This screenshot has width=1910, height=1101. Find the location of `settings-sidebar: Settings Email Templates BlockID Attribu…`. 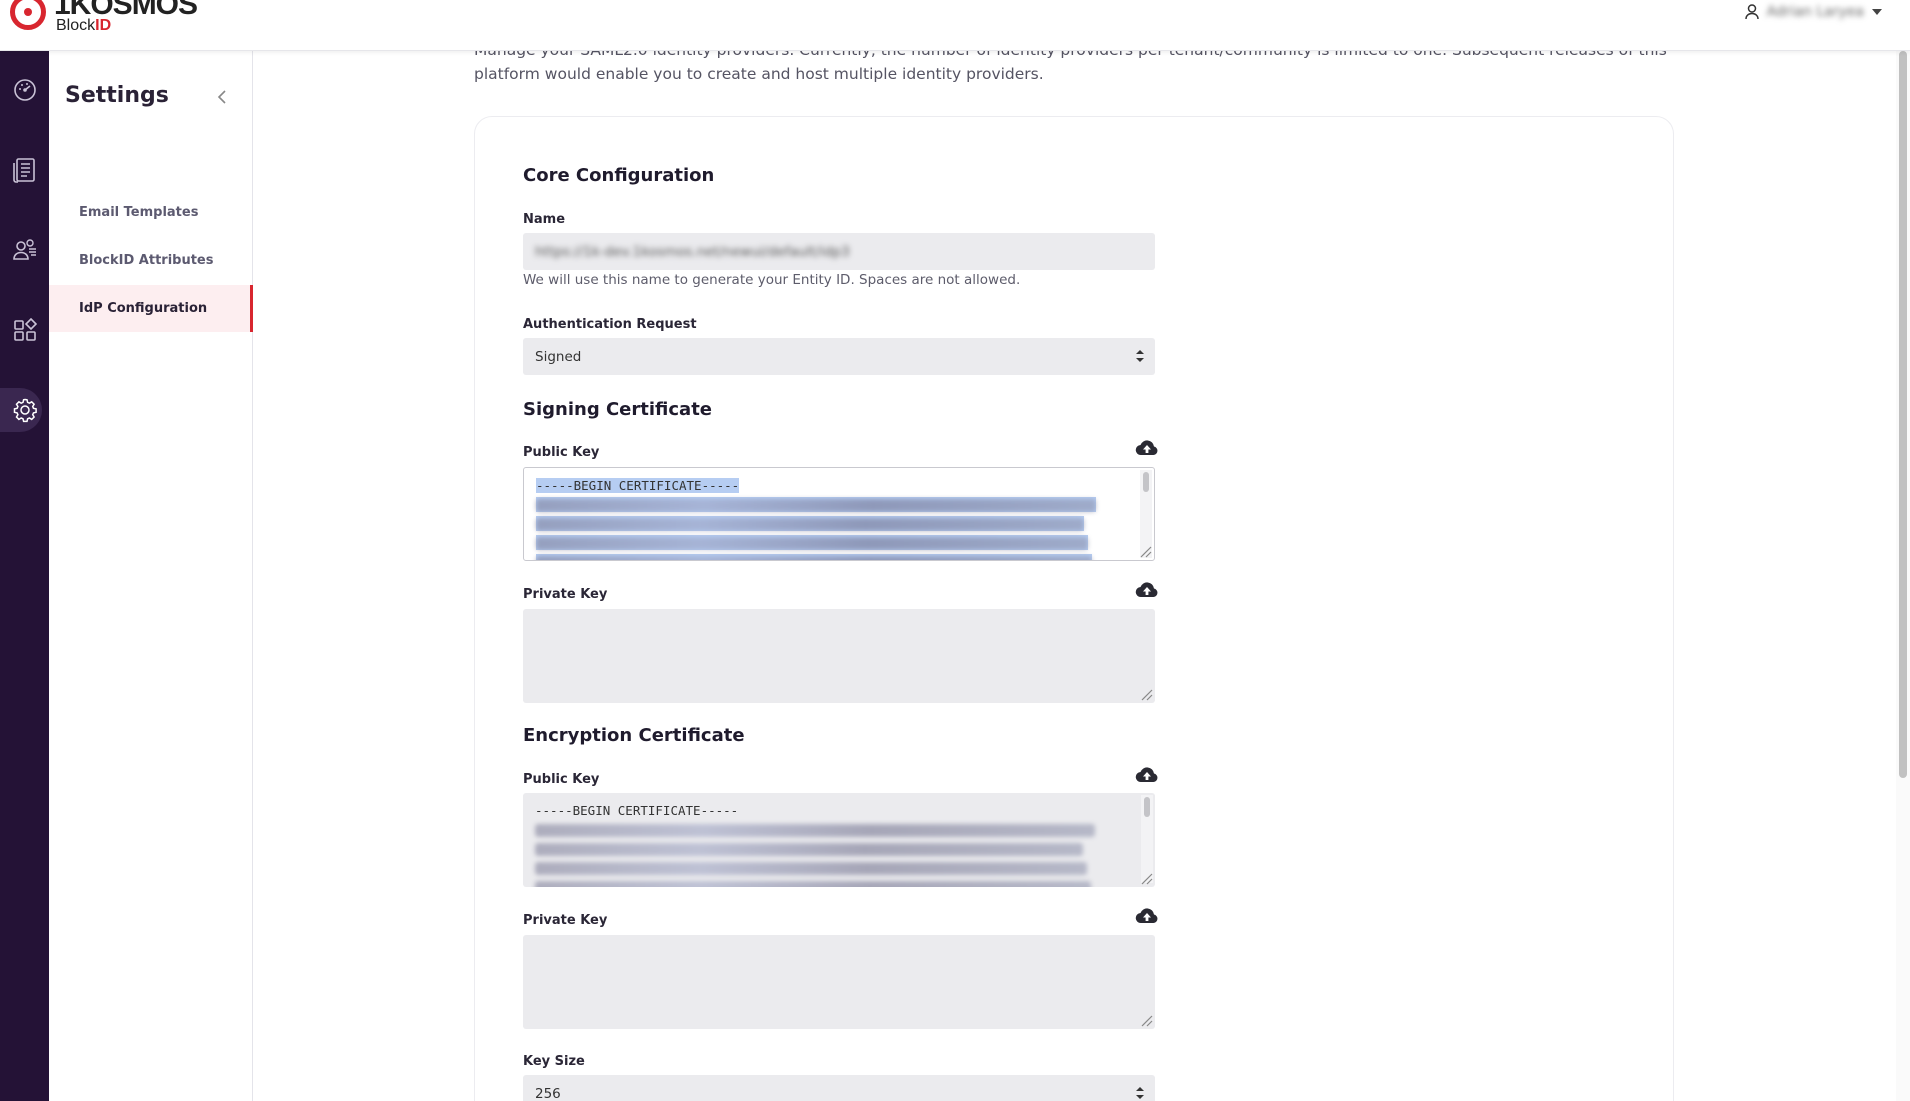

settings-sidebar: Settings Email Templates BlockID Attribu… is located at coordinates (151, 576).